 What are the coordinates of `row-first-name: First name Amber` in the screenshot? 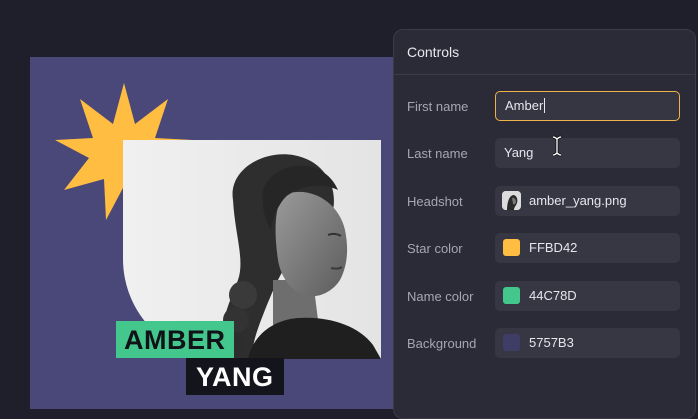 It's located at (544, 107).